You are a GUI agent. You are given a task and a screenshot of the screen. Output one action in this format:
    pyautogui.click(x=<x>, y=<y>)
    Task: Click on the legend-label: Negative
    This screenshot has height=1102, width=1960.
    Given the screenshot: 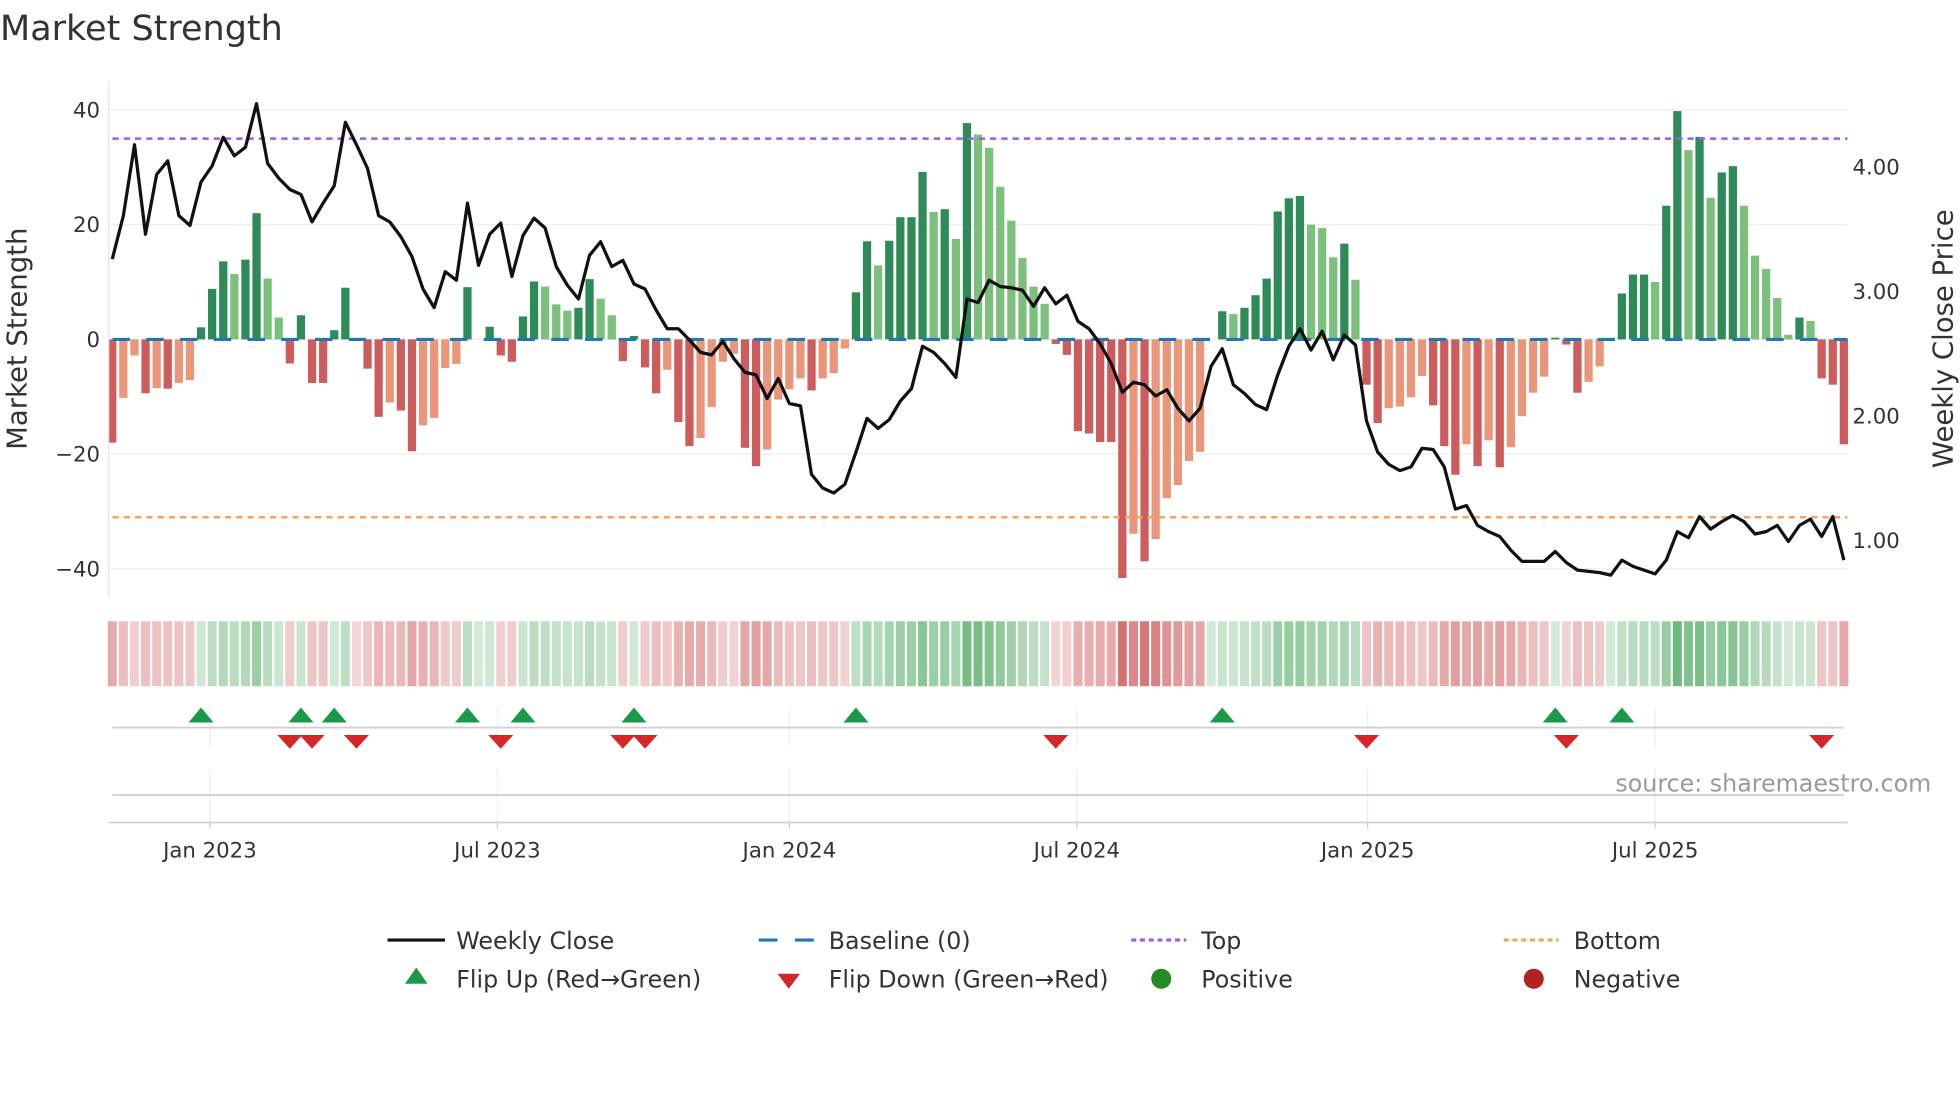 What is the action you would take?
    pyautogui.click(x=1627, y=980)
    